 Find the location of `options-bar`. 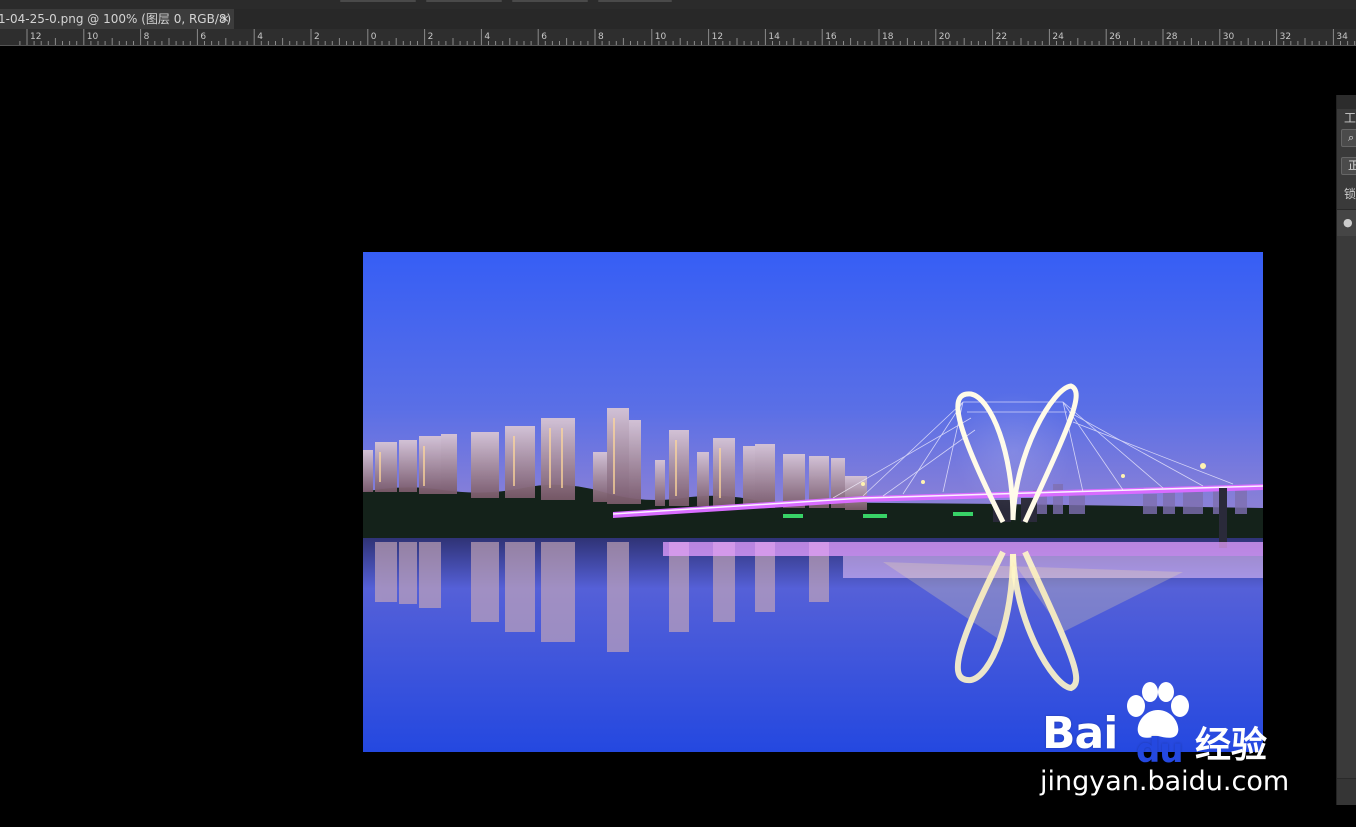

options-bar is located at coordinates (678, 4).